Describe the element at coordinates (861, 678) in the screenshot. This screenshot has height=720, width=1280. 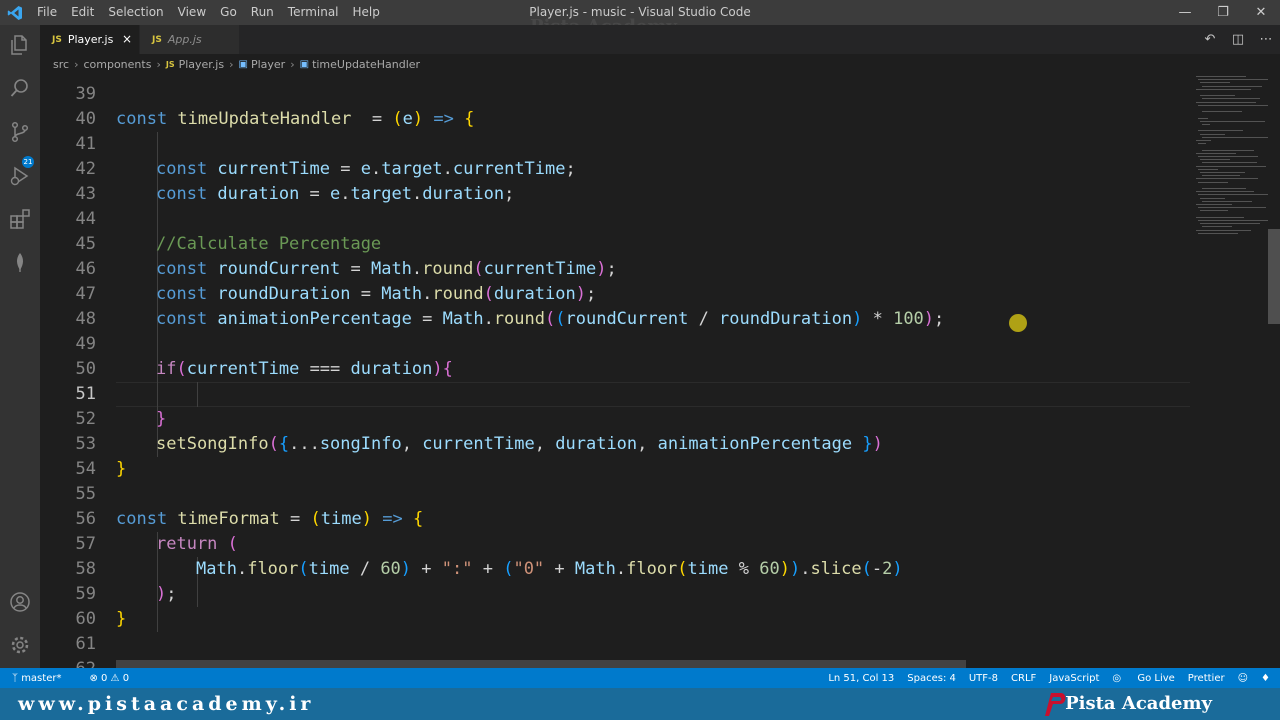
I see `cursor-position: Ln 51, Col 13` at that location.